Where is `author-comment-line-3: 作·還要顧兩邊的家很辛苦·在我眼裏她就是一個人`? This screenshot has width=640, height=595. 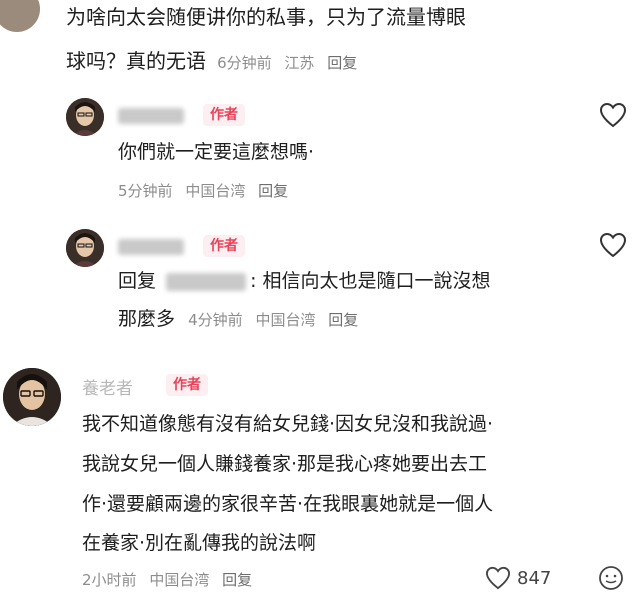 author-comment-line-3: 作·還要顧兩邊的家很辛苦·在我眼裏她就是一個人 is located at coordinates (288, 504).